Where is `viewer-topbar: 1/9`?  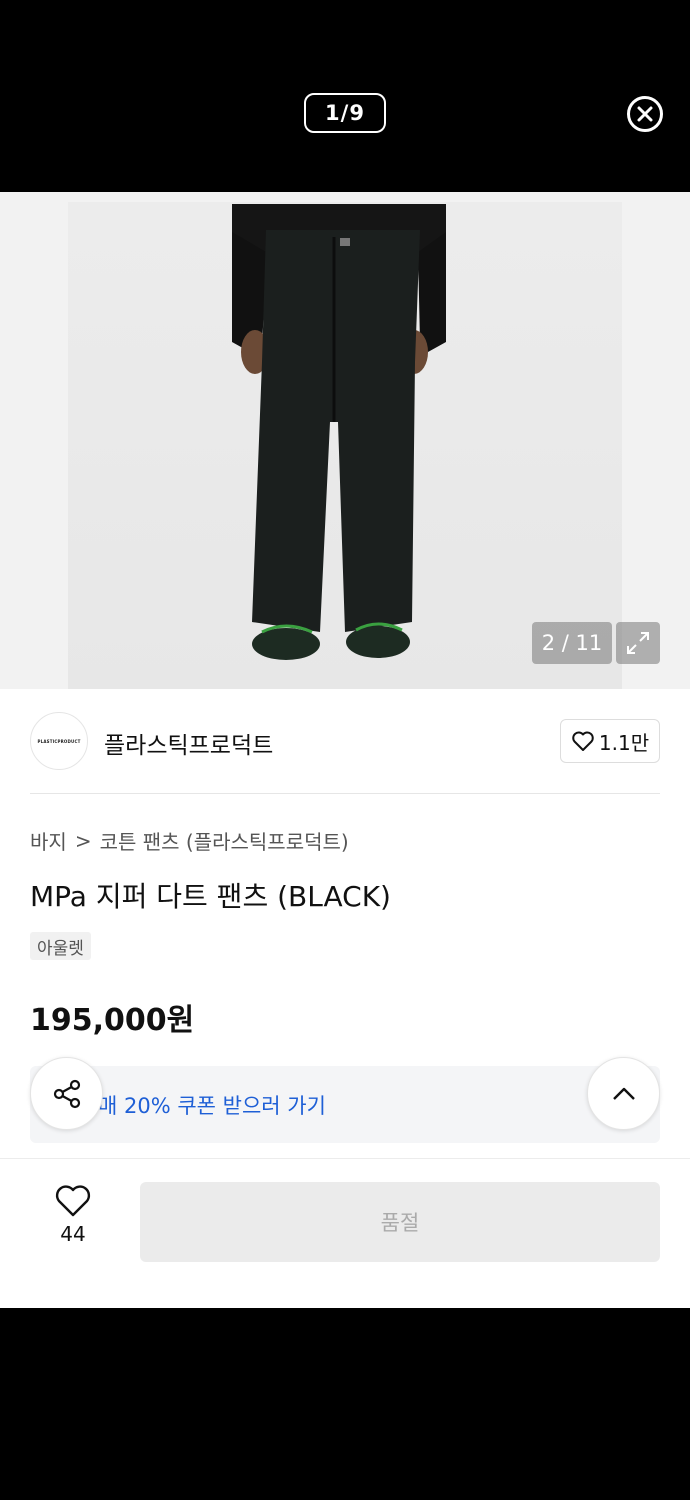
viewer-topbar: 1/9 is located at coordinates (345, 96).